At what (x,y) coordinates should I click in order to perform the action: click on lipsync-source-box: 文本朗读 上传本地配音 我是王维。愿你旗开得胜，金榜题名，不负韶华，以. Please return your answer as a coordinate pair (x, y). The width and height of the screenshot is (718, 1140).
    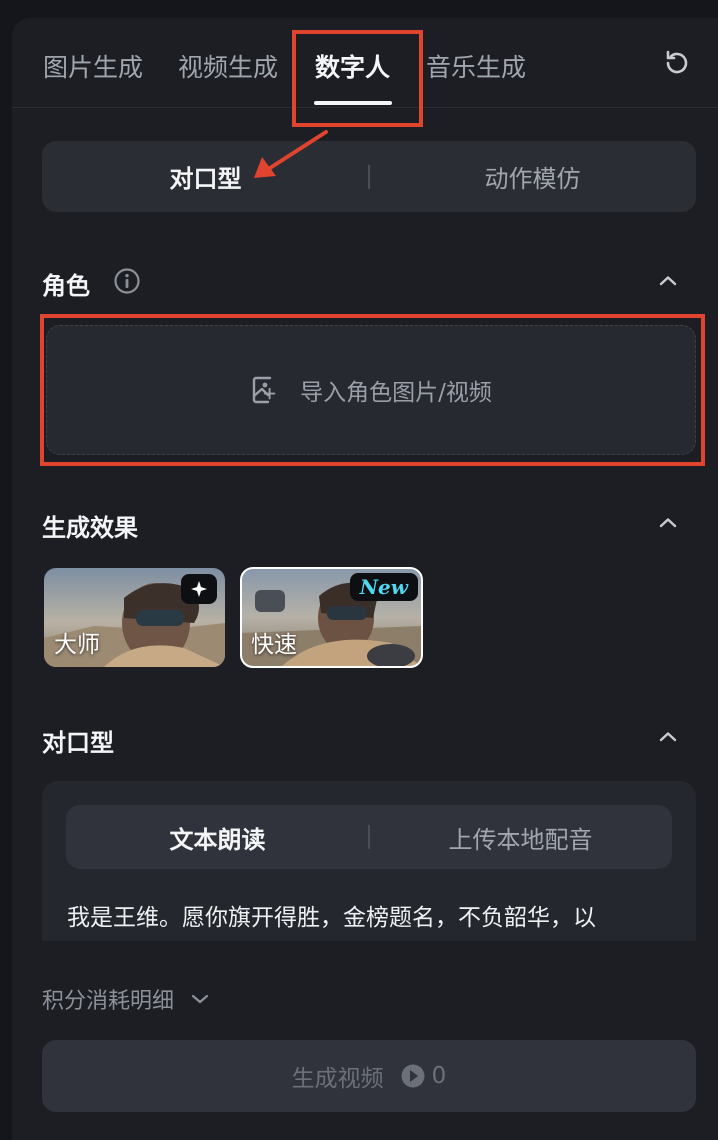
    Looking at the image, I should click on (369, 861).